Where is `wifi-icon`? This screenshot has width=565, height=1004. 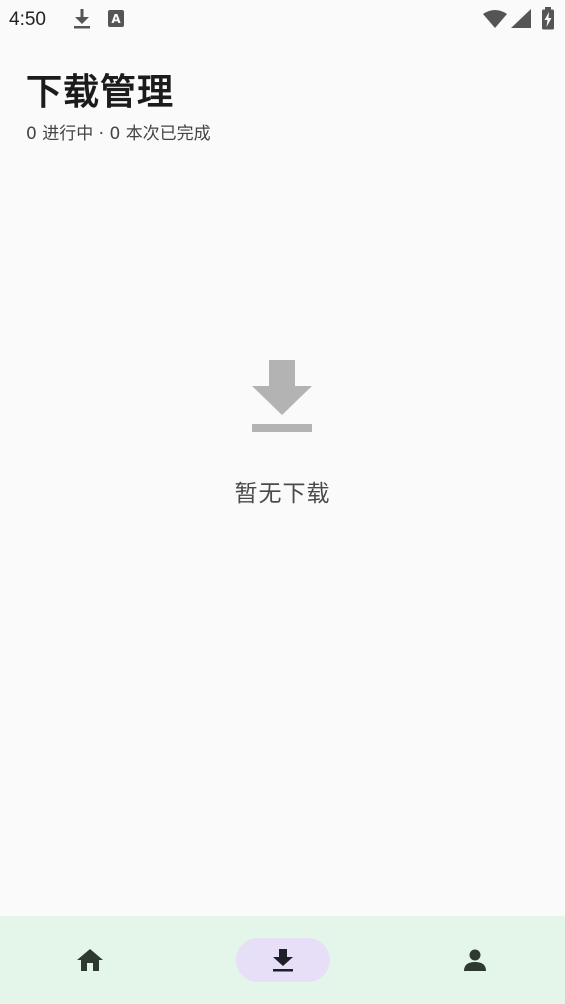
wifi-icon is located at coordinates (495, 19).